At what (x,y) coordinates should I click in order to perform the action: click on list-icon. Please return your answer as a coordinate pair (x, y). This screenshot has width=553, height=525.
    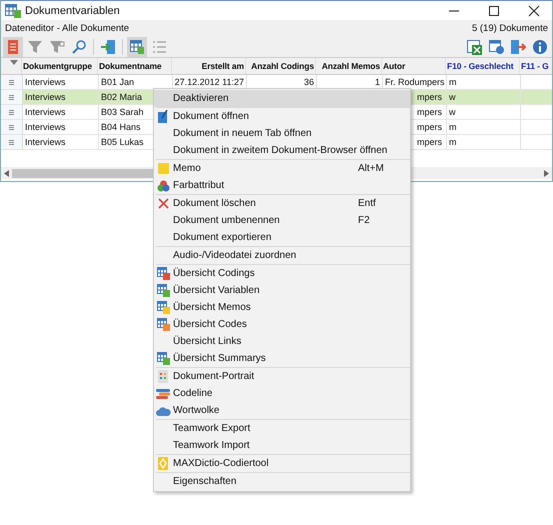
    Looking at the image, I should click on (159, 46).